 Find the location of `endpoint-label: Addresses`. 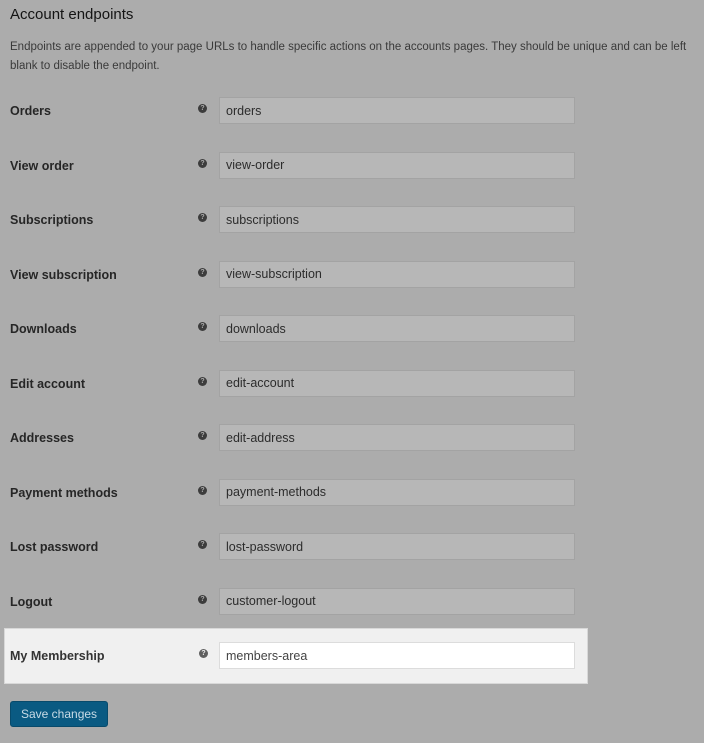

endpoint-label: Addresses is located at coordinates (42, 438).